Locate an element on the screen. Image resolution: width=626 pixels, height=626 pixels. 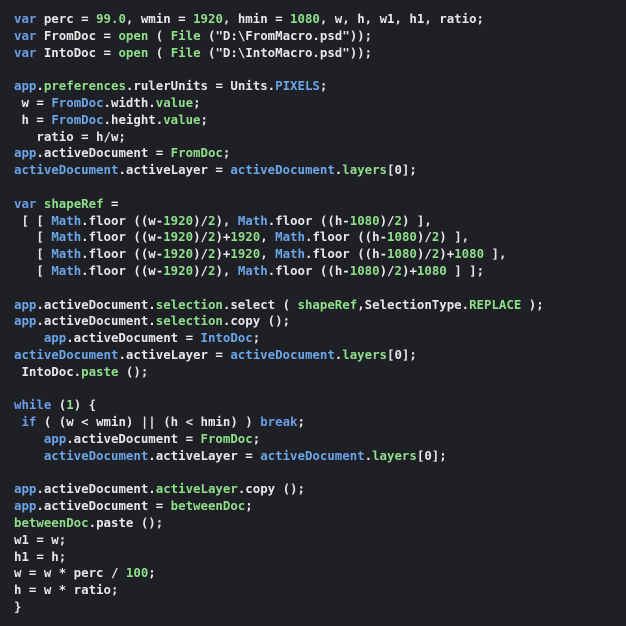
code-token: preferences is located at coordinates (84, 86).